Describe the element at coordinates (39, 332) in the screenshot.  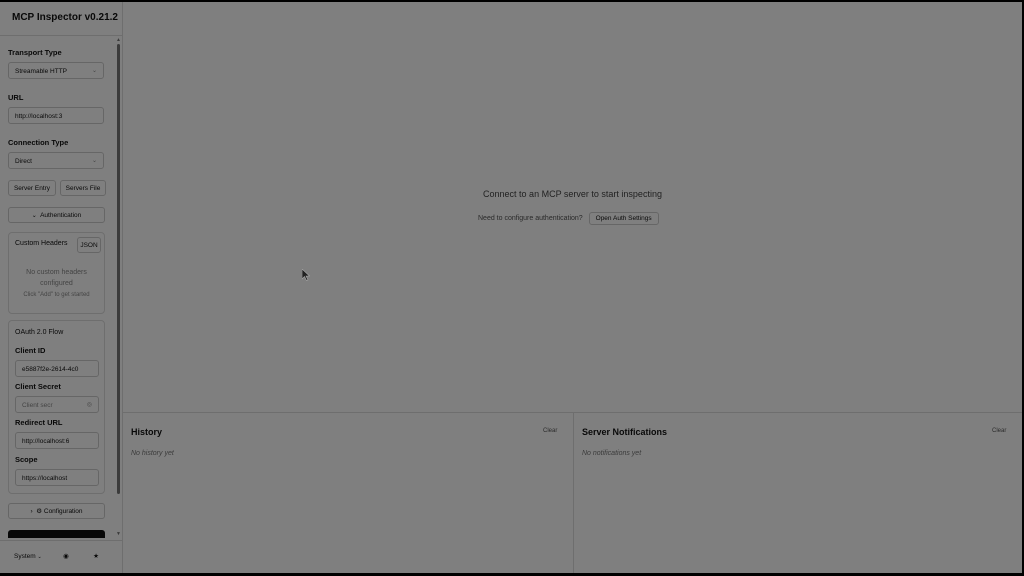
I see `oauth-title: OAuth 2.0 Flow` at that location.